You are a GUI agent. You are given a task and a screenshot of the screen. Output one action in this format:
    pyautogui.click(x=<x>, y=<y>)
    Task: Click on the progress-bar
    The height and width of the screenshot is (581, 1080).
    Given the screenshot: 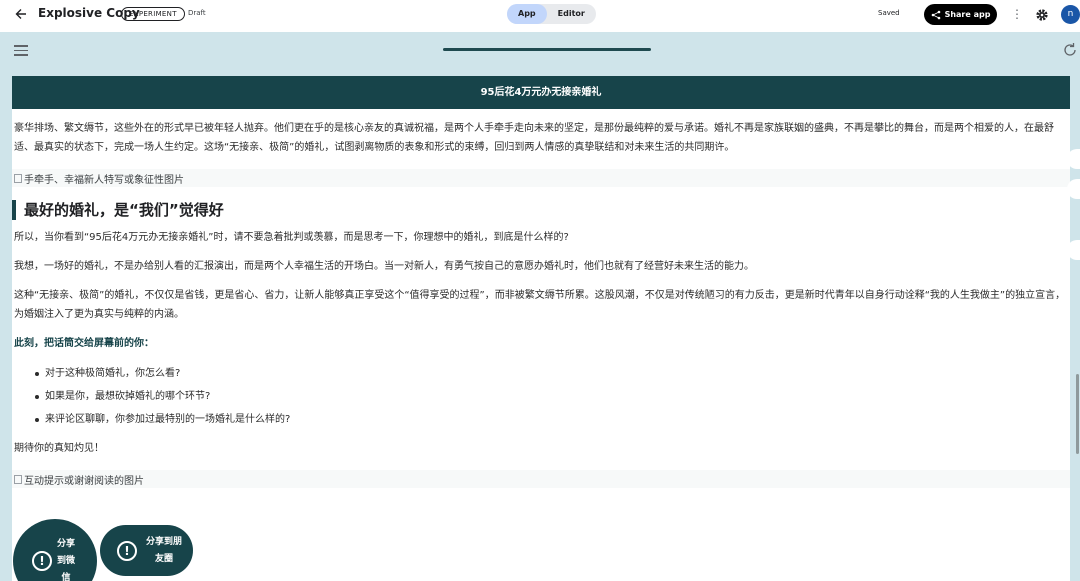 What is the action you would take?
    pyautogui.click(x=547, y=49)
    